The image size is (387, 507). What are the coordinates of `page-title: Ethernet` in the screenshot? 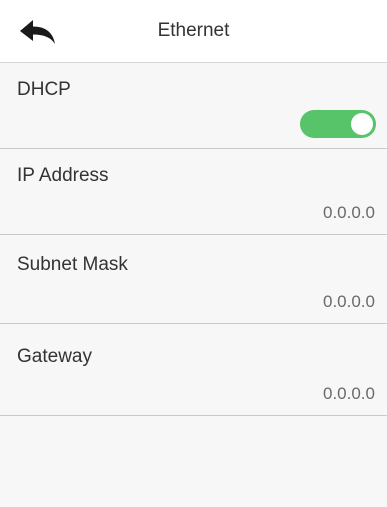 It's located at (193, 30).